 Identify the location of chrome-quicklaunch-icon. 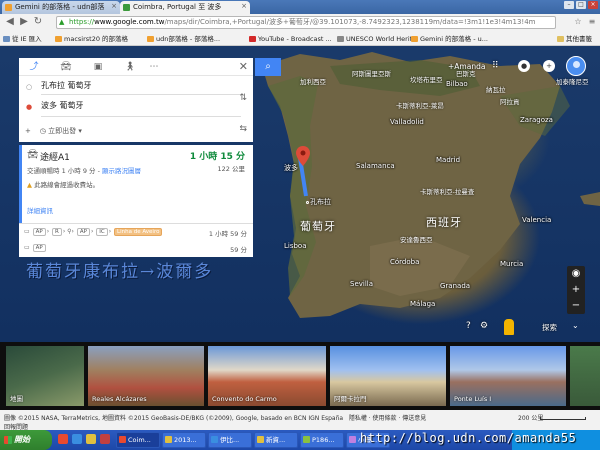
(63, 439).